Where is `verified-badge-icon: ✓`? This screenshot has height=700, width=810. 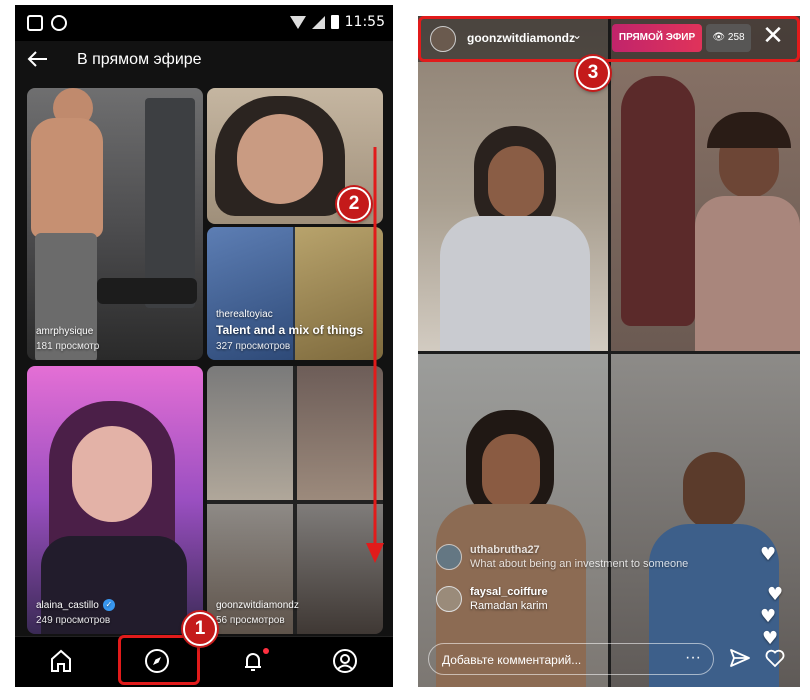
verified-badge-icon: ✓ is located at coordinates (108, 605).